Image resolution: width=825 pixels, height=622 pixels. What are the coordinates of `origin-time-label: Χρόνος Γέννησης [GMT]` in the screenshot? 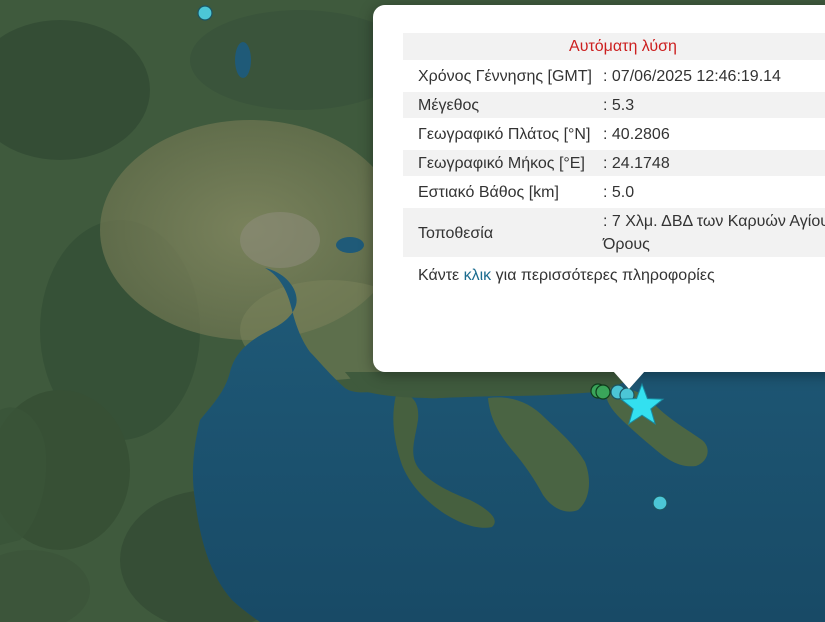 It's located at (505, 76).